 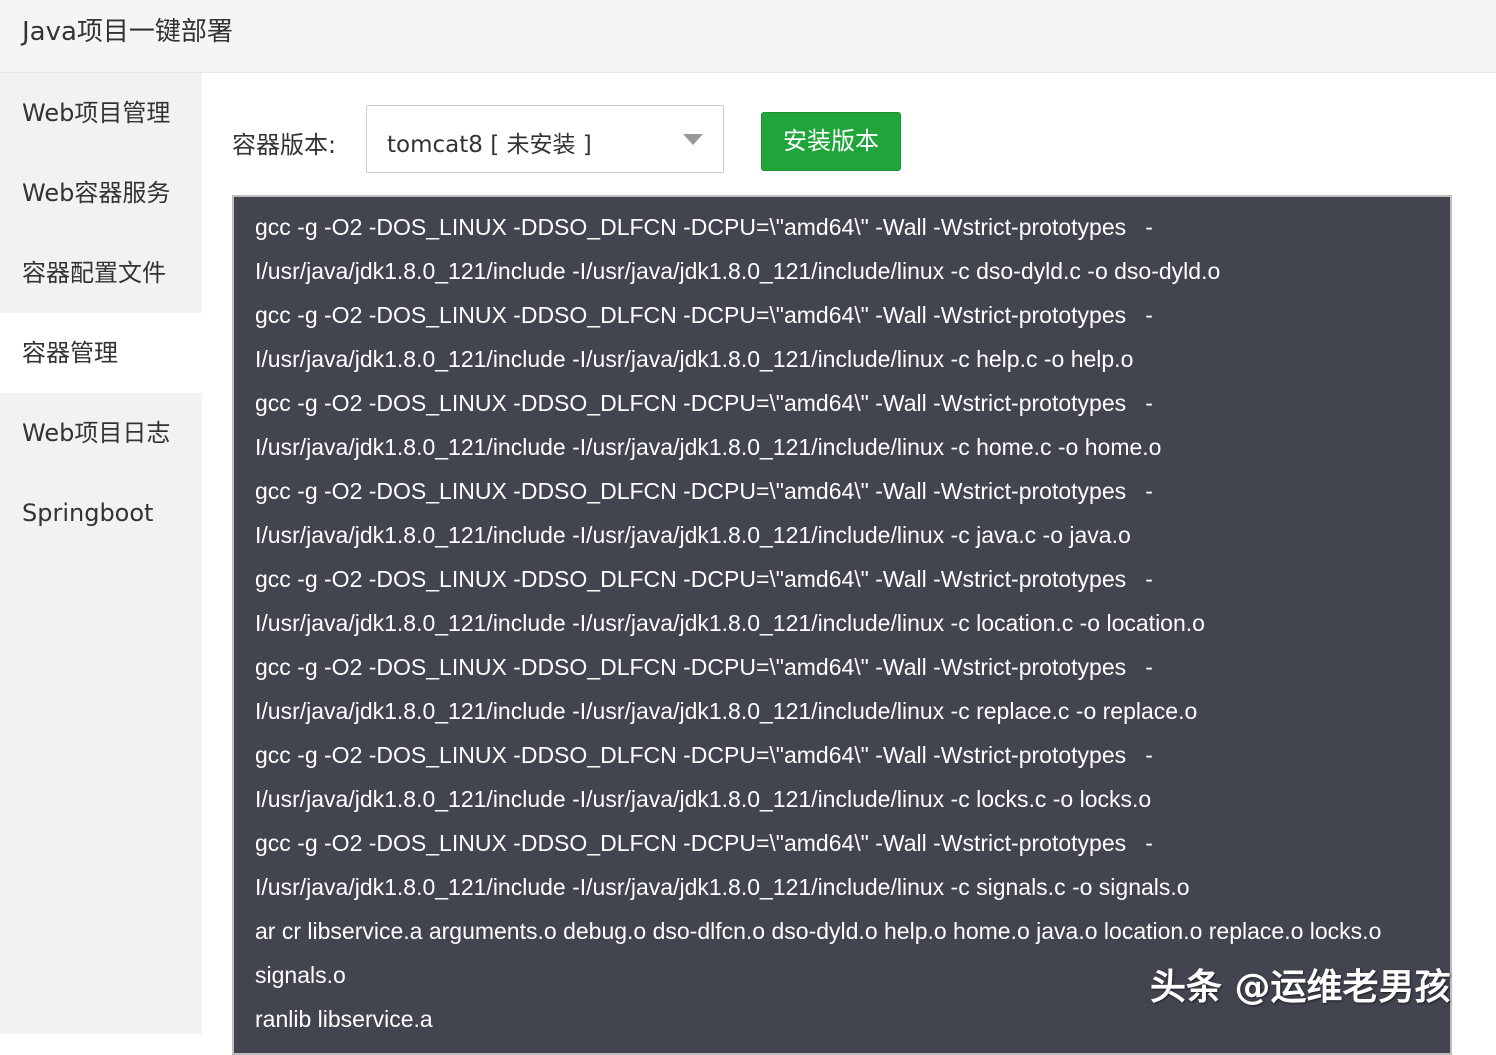 What do you see at coordinates (101, 433) in the screenshot?
I see `sidebar-item-web-project-log: Web项目日志` at bounding box center [101, 433].